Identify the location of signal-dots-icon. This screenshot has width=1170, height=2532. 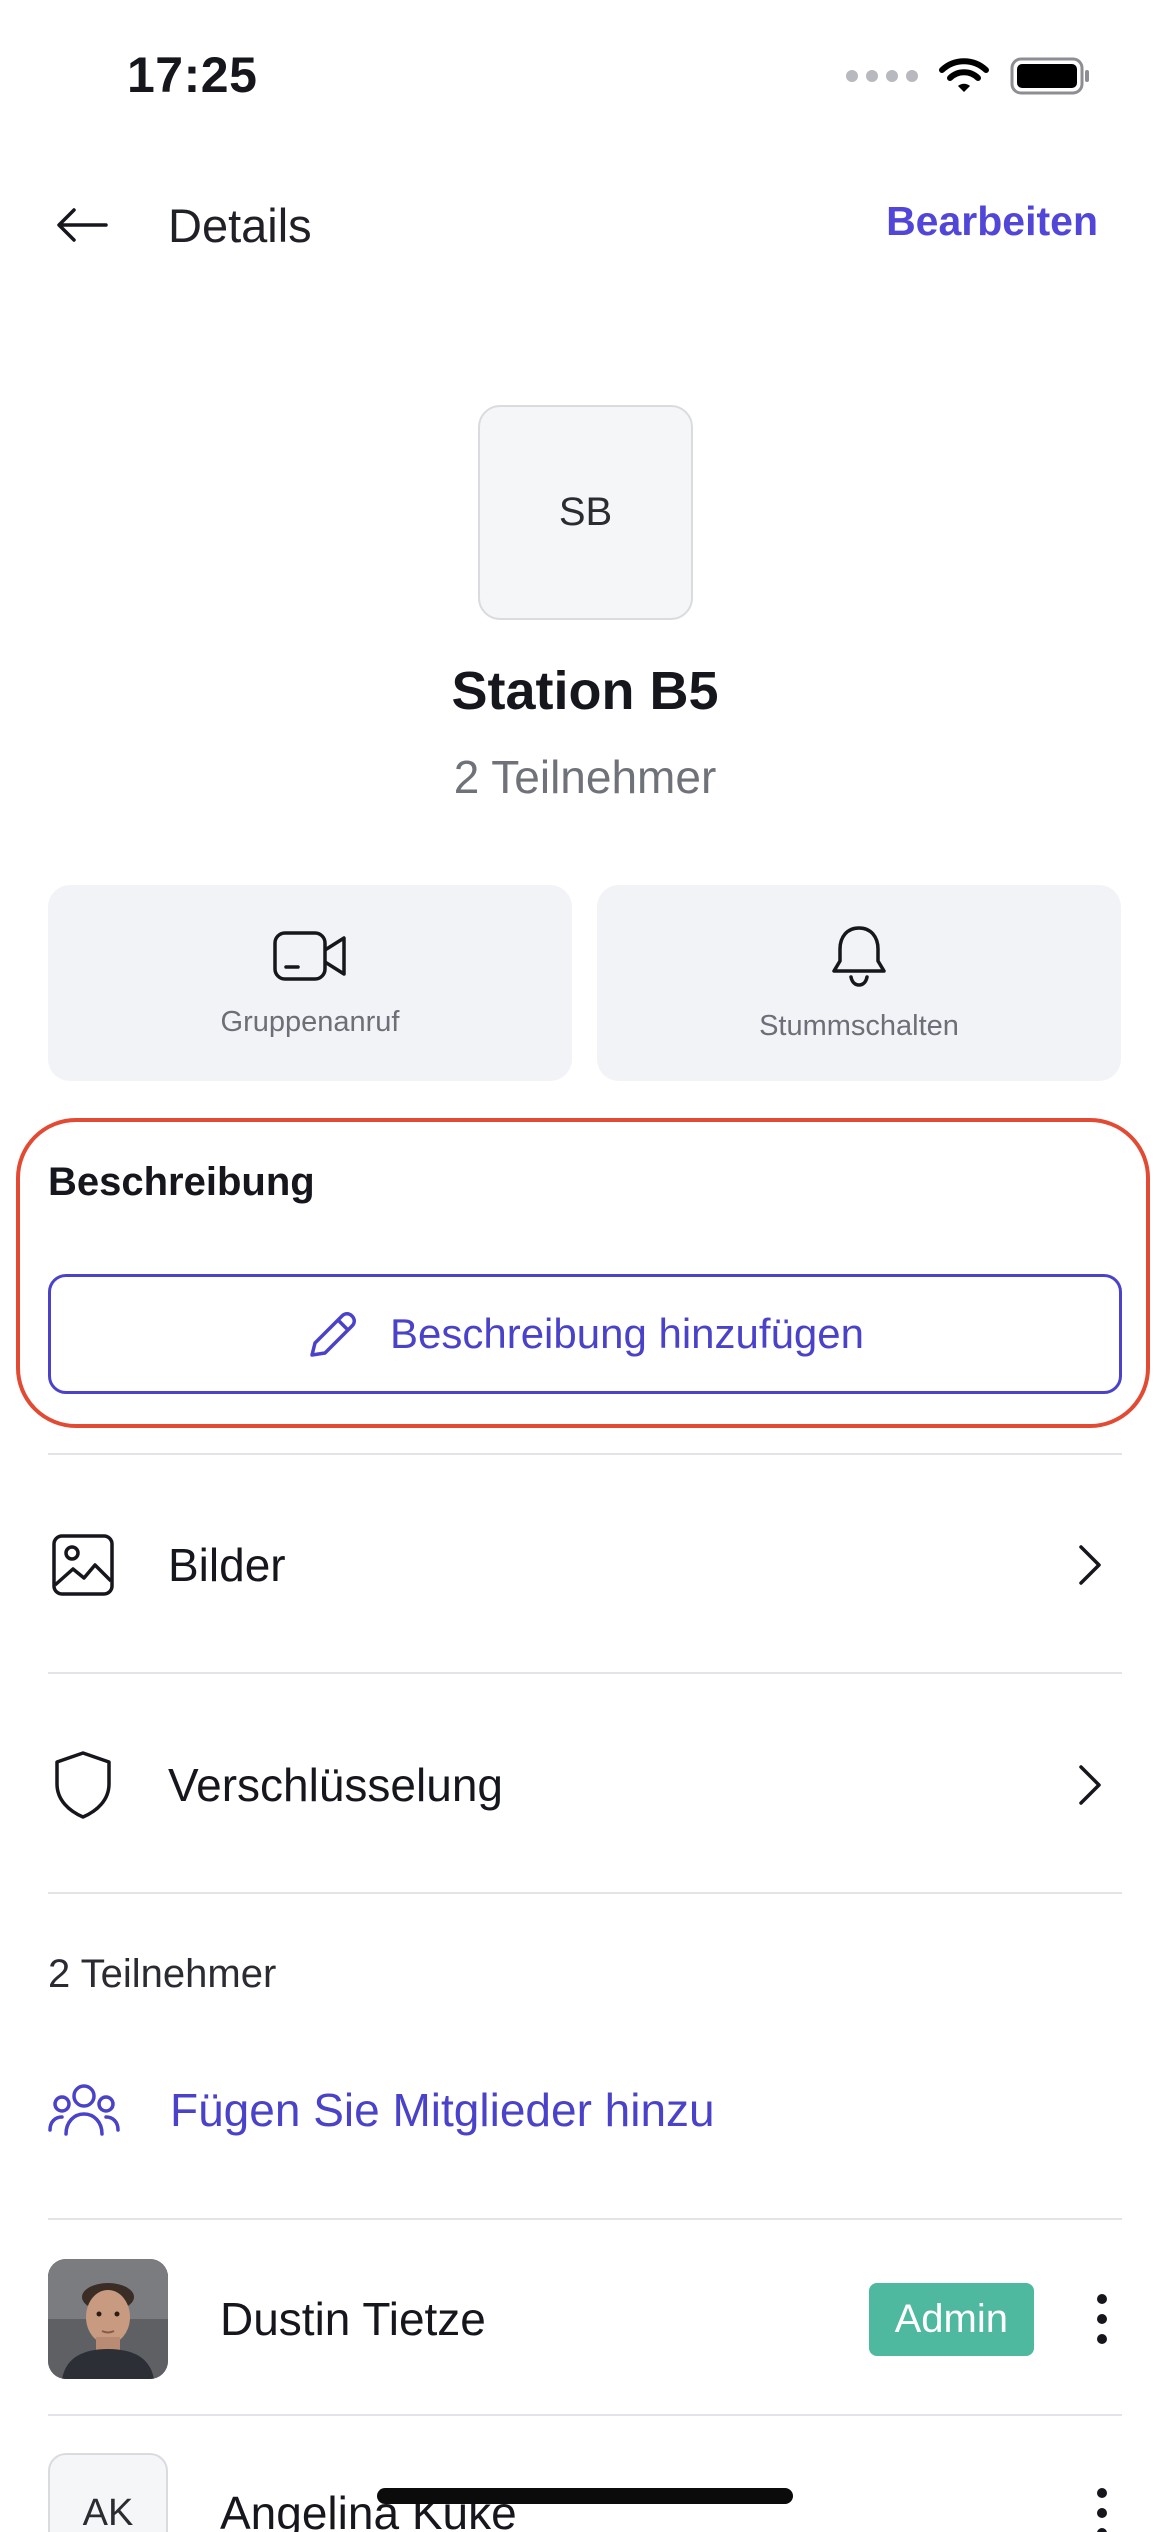
(882, 76).